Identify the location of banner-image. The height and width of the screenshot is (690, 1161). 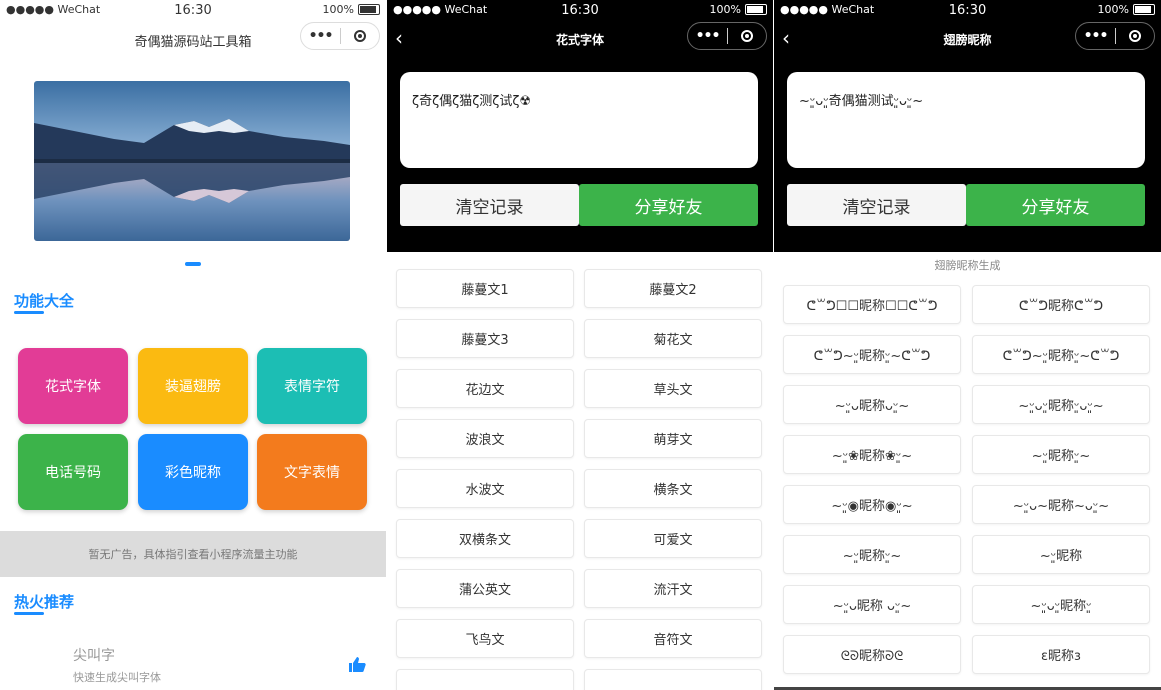
(192, 161).